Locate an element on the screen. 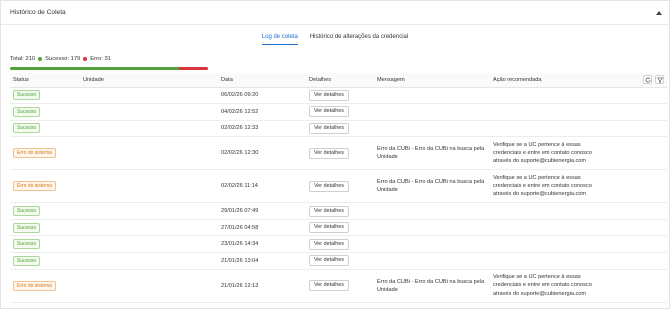 The height and width of the screenshot is (309, 670). column-header-data: Data is located at coordinates (262, 80).